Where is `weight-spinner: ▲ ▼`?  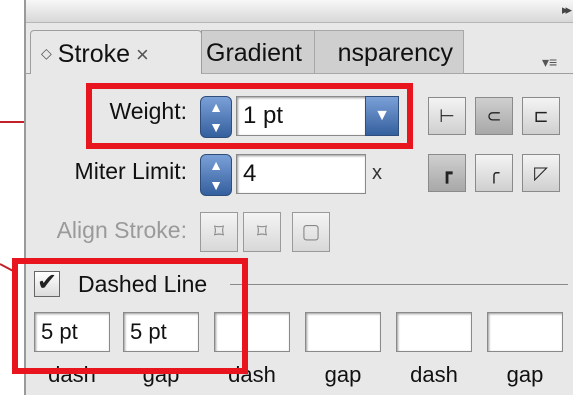 weight-spinner: ▲ ▼ is located at coordinates (216, 117).